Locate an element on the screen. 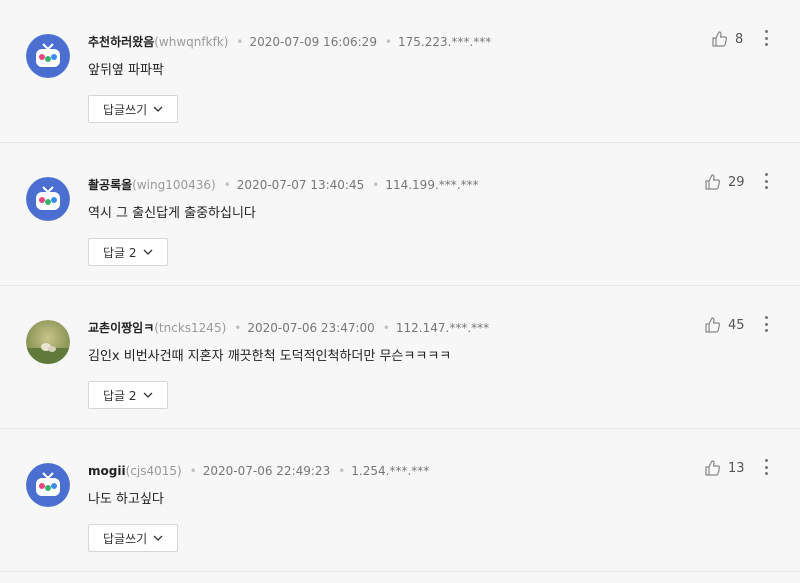  comment-date: 2020-07-09 16:06:29 is located at coordinates (313, 42).